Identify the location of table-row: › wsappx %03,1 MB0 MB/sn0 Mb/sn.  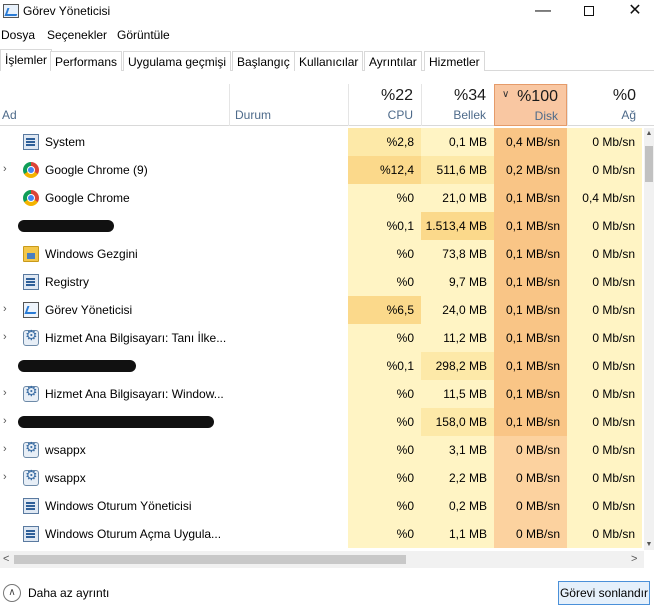
(322, 450).